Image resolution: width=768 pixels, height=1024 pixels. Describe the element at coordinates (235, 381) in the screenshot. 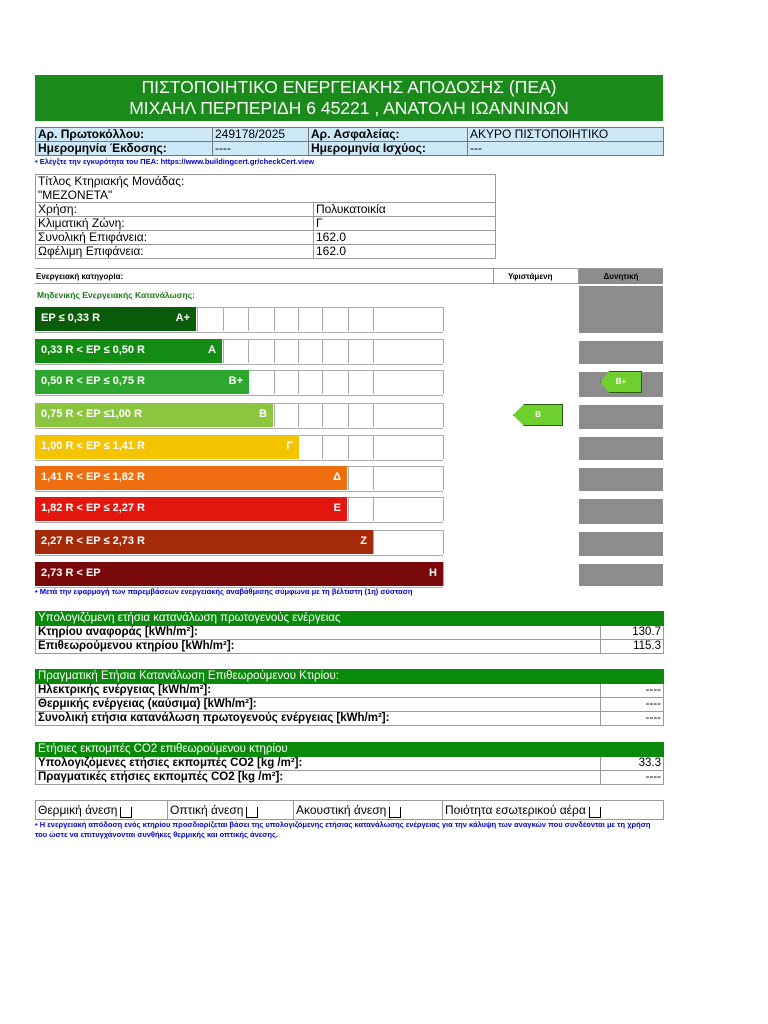

I see `band-class: B+` at that location.